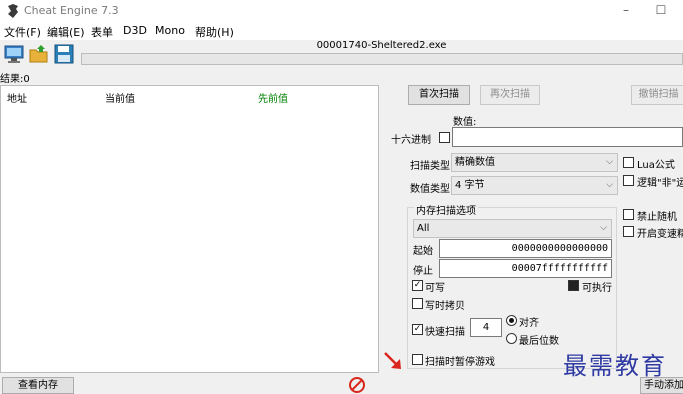 This screenshot has width=683, height=394. Describe the element at coordinates (510, 95) in the screenshot. I see `next-scan-button: 再次扫描` at that location.